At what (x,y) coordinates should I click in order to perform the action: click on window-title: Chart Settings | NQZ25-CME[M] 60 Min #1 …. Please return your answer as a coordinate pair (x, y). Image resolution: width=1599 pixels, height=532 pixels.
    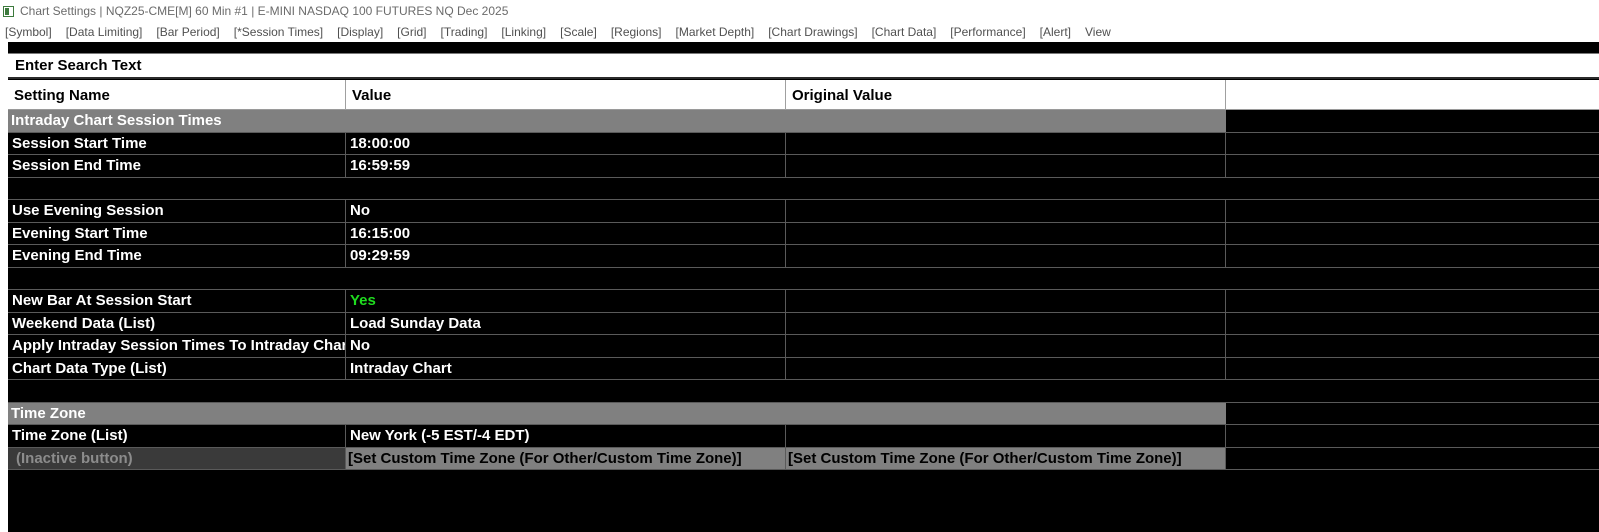
    Looking at the image, I should click on (264, 11).